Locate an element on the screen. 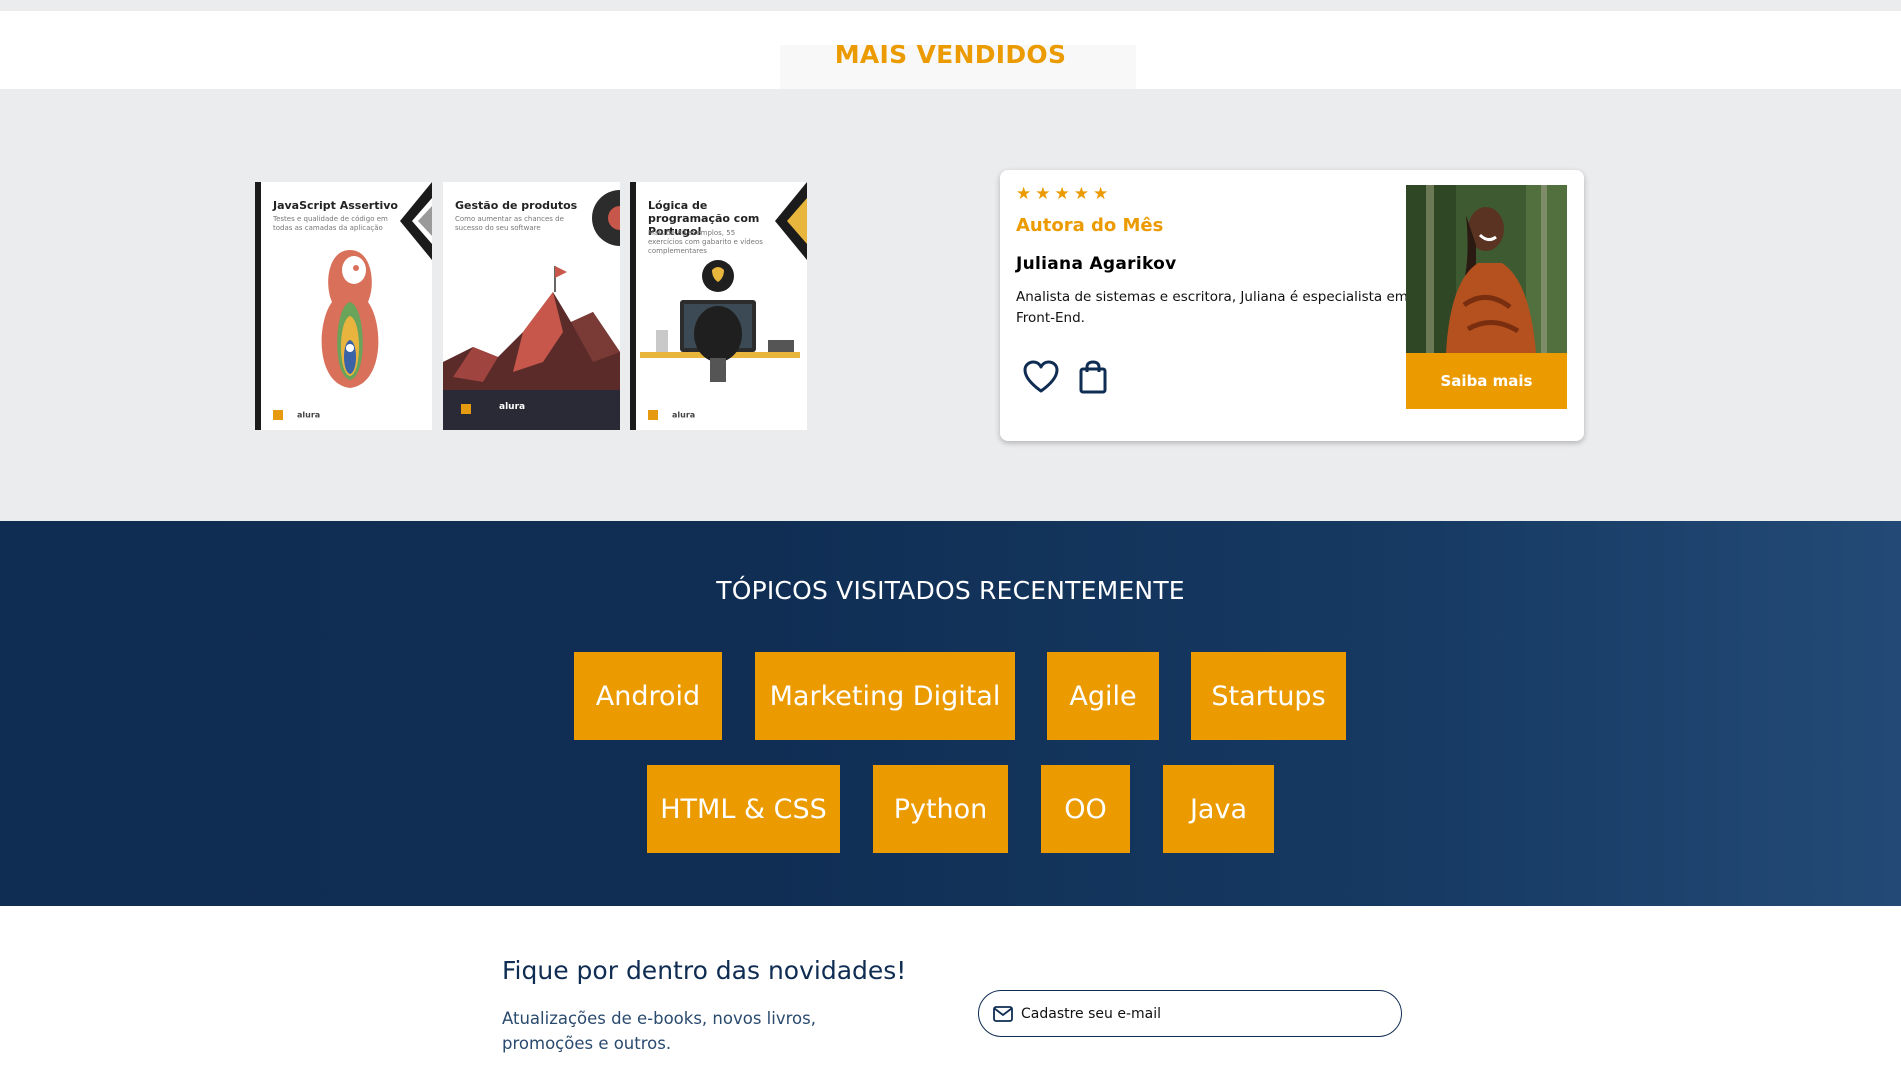 The height and width of the screenshot is (1080, 1901). author-actions is located at coordinates (1067, 377).